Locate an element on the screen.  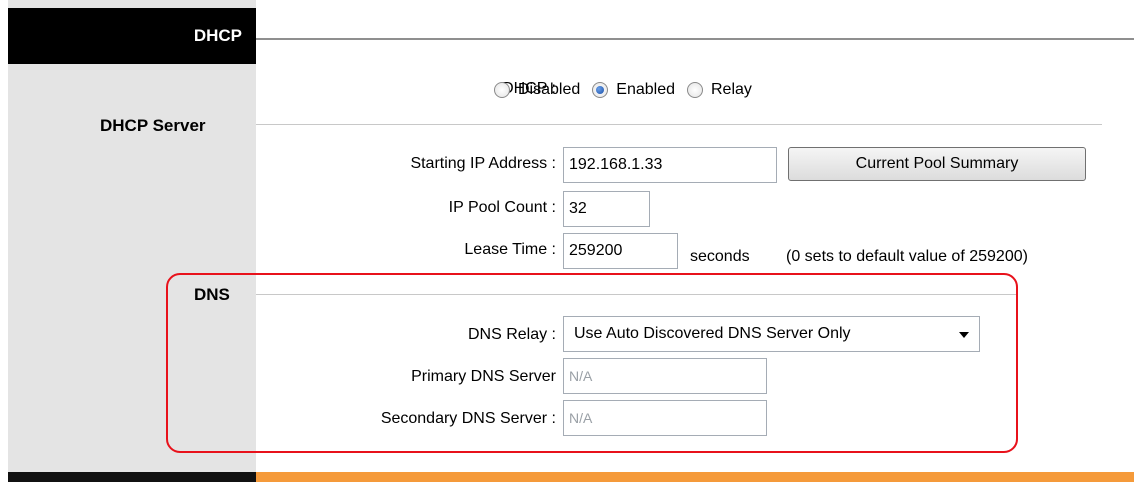
dhcp-relay-label: Relay is located at coordinates (731, 90).